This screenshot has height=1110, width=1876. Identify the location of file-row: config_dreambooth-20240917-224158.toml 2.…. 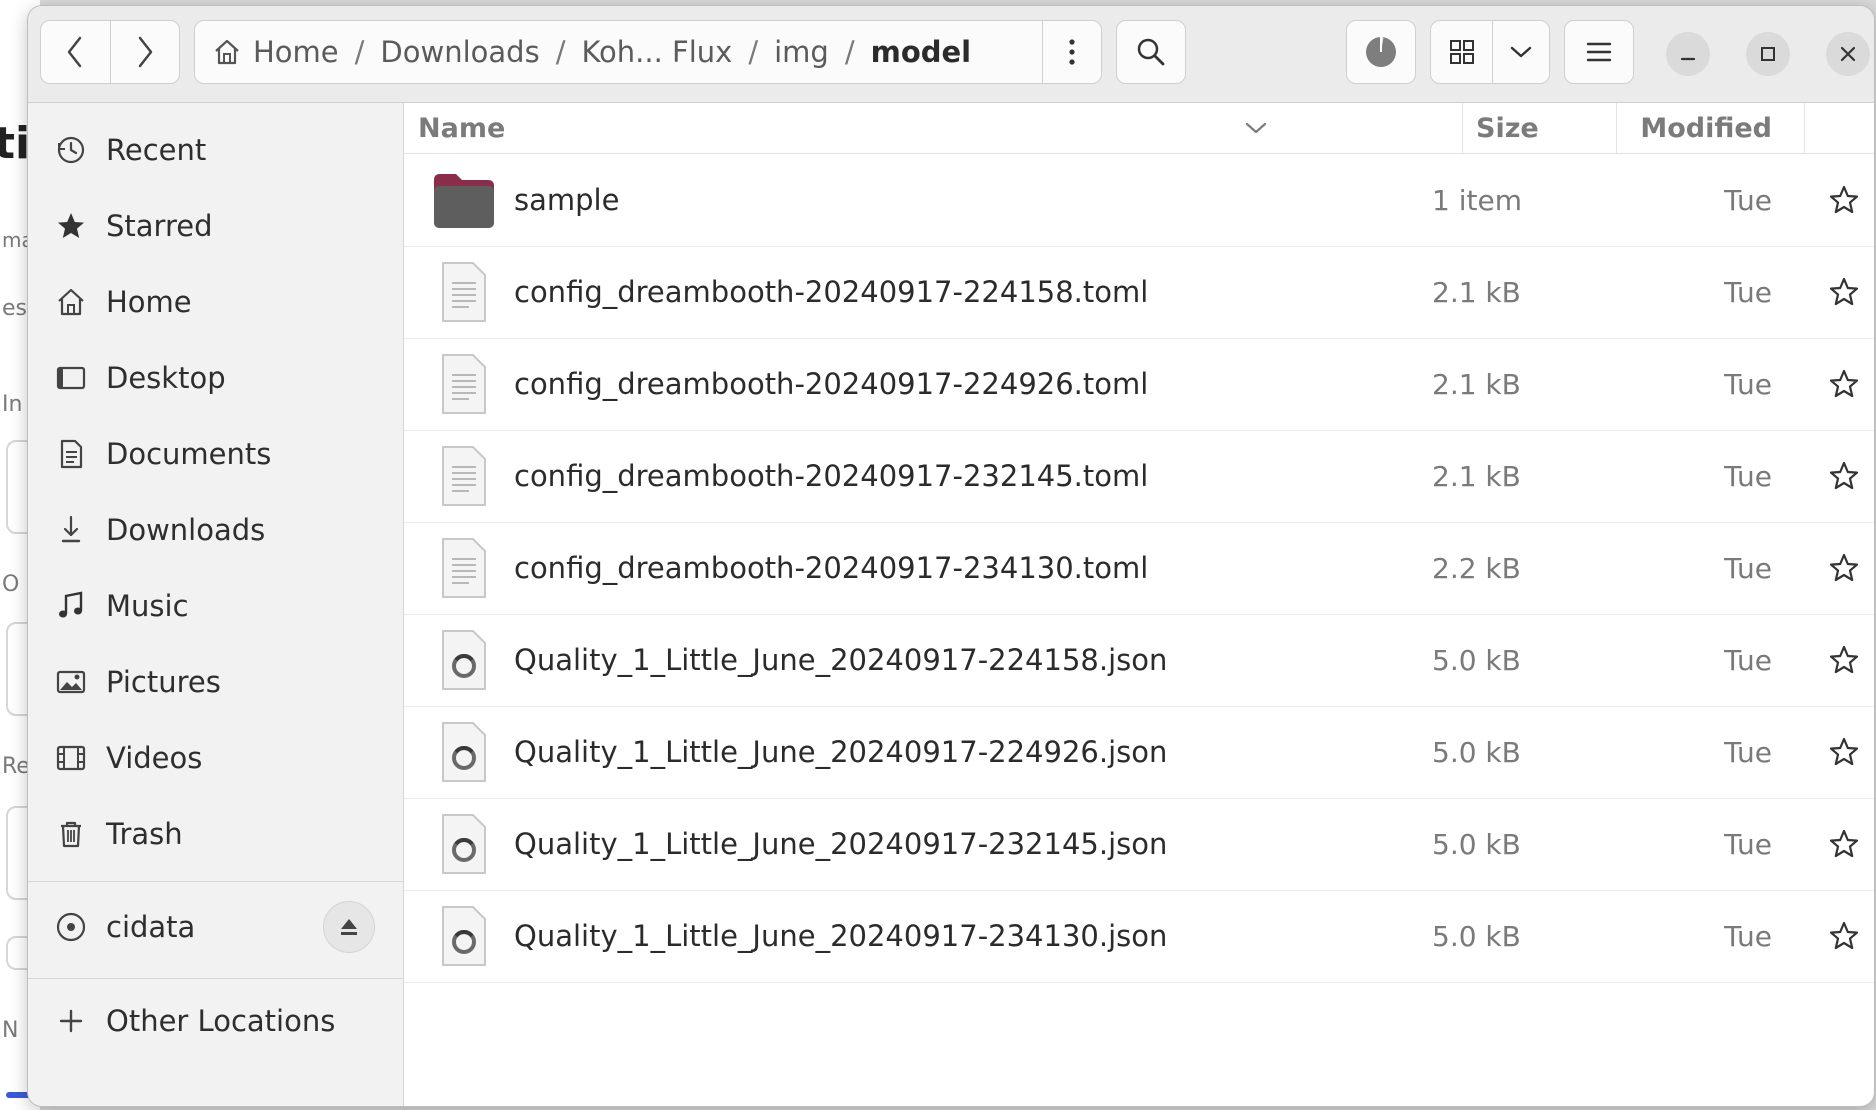
(1139, 292).